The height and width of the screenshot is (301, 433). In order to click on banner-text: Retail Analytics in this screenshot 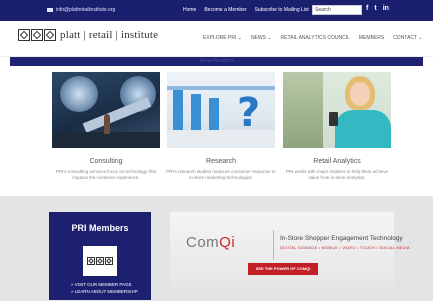, I will do `click(217, 61)`.